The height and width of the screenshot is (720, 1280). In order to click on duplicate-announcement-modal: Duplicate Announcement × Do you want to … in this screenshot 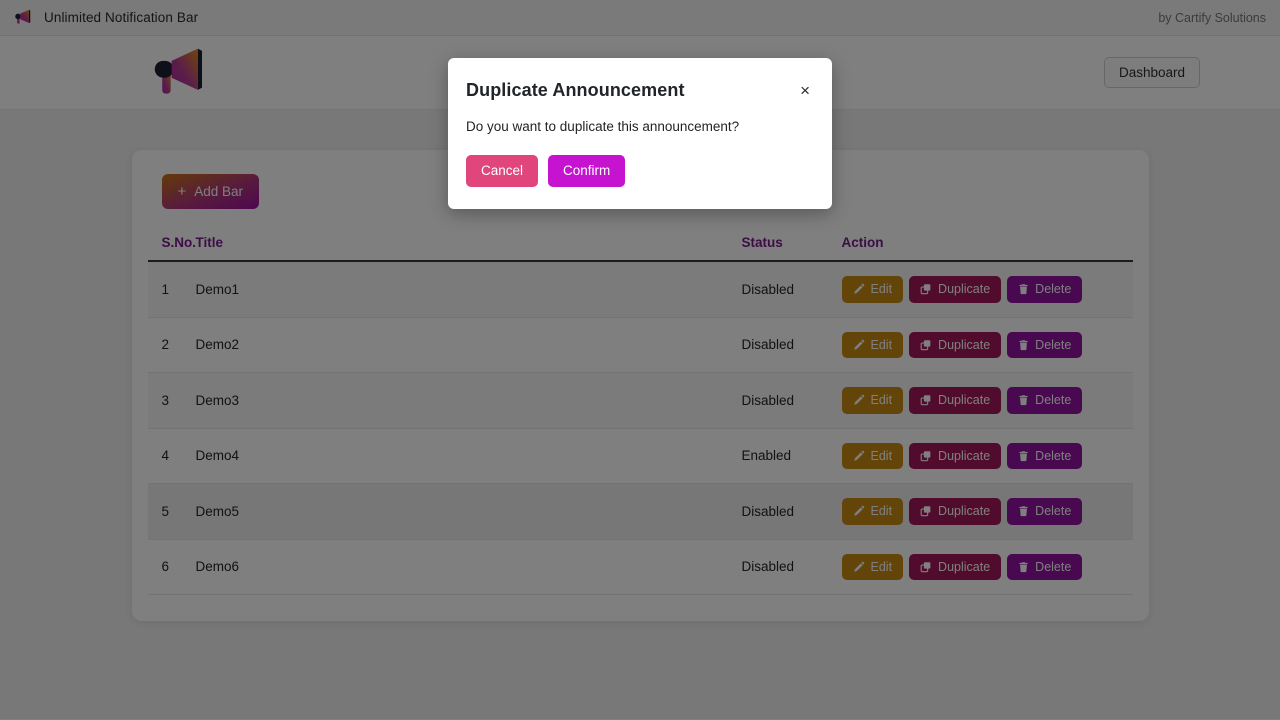, I will do `click(640, 133)`.